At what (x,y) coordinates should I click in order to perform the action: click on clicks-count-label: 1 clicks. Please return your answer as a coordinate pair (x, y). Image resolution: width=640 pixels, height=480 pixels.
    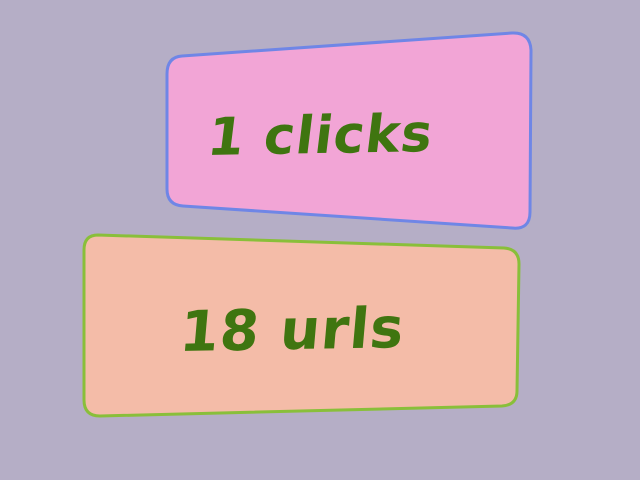
    Looking at the image, I should click on (320, 136).